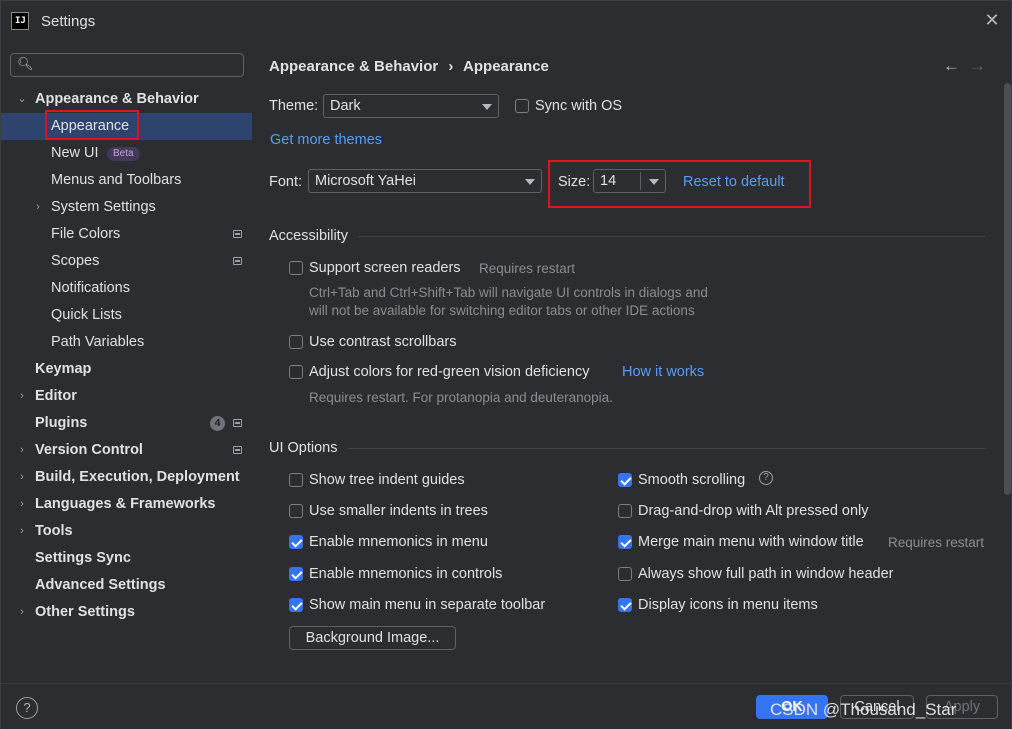 This screenshot has width=1012, height=729. Describe the element at coordinates (296, 605) in the screenshot. I see `separate-toolbar-checkbox` at that location.